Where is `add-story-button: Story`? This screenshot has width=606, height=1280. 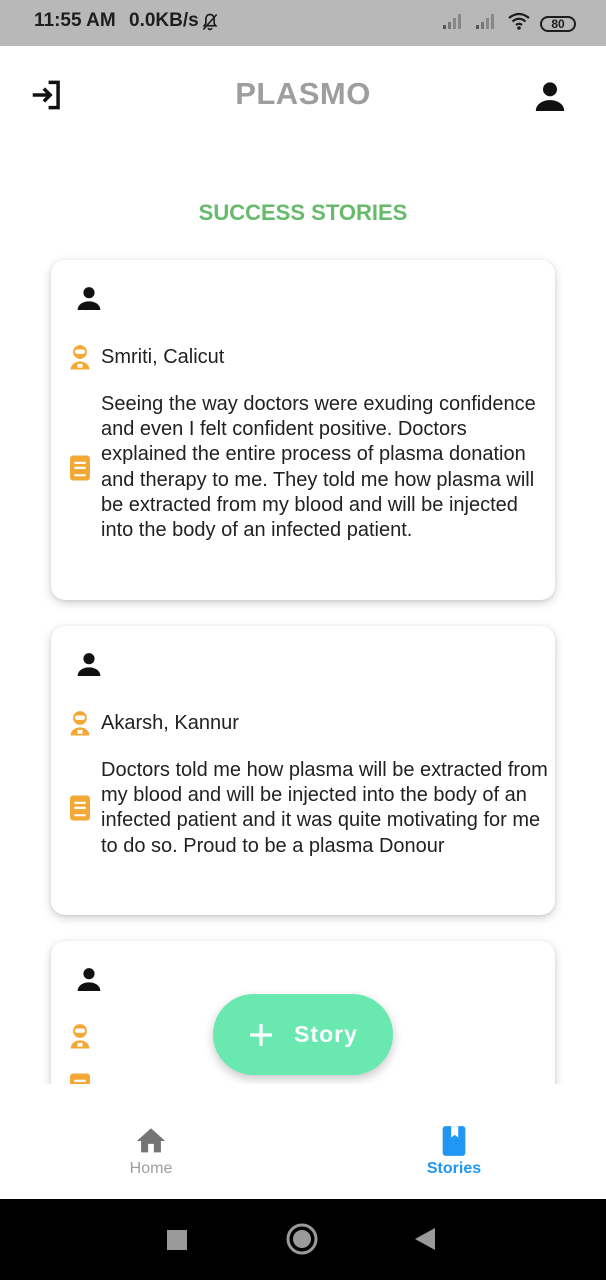
add-story-button: Story is located at coordinates (303, 1034).